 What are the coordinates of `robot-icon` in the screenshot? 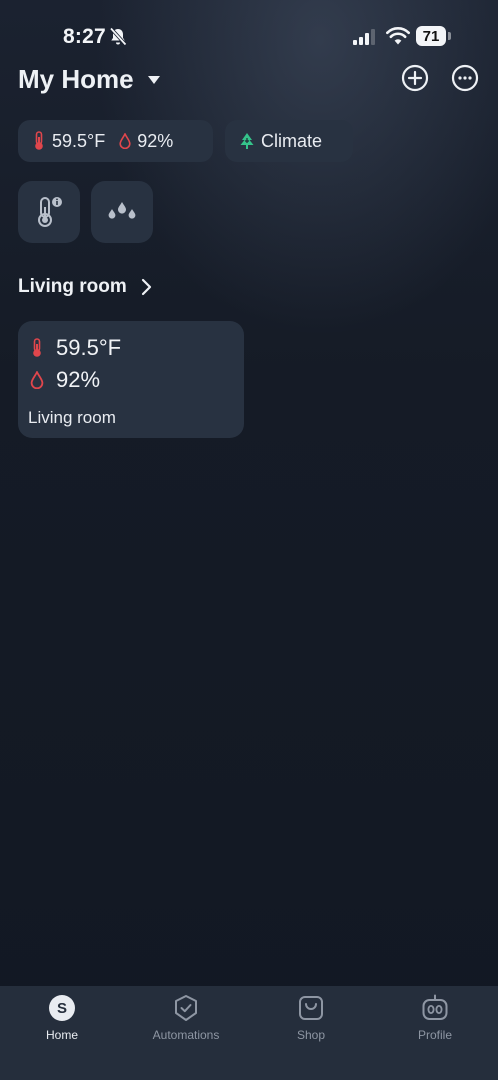 It's located at (435, 1007).